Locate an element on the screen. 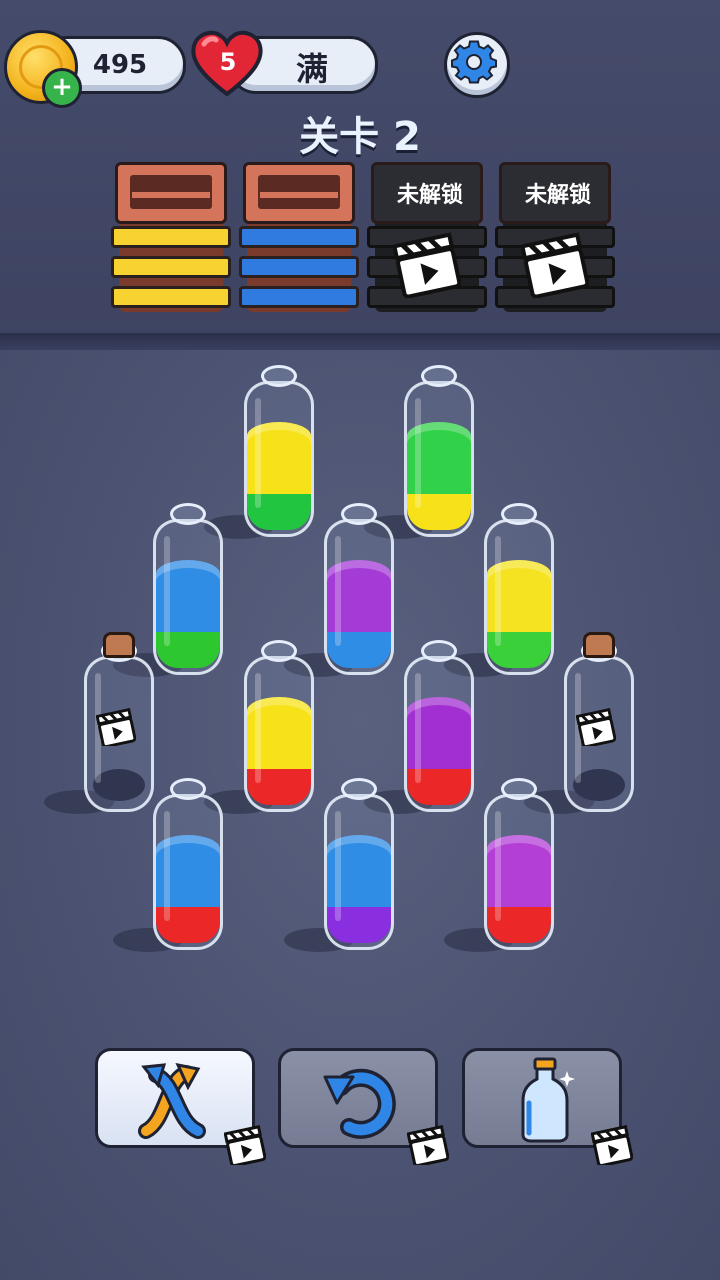 This screenshot has height=1280, width=720. coin-count: 495 is located at coordinates (120, 65).